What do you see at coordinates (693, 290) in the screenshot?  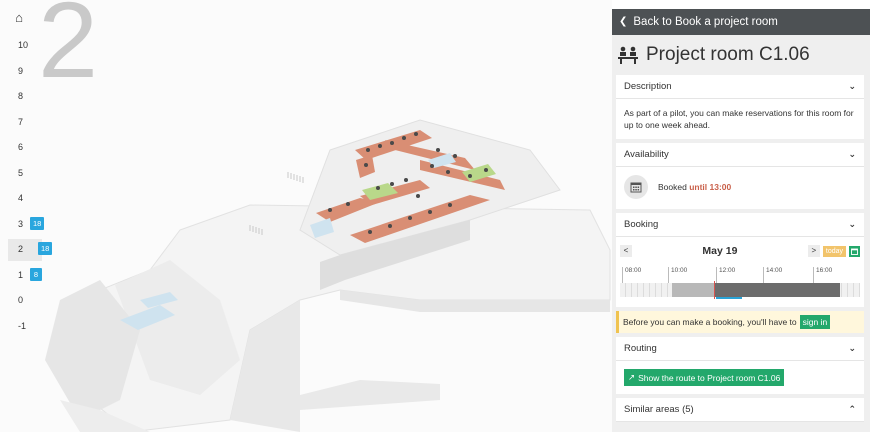 I see `timeline-past-block` at bounding box center [693, 290].